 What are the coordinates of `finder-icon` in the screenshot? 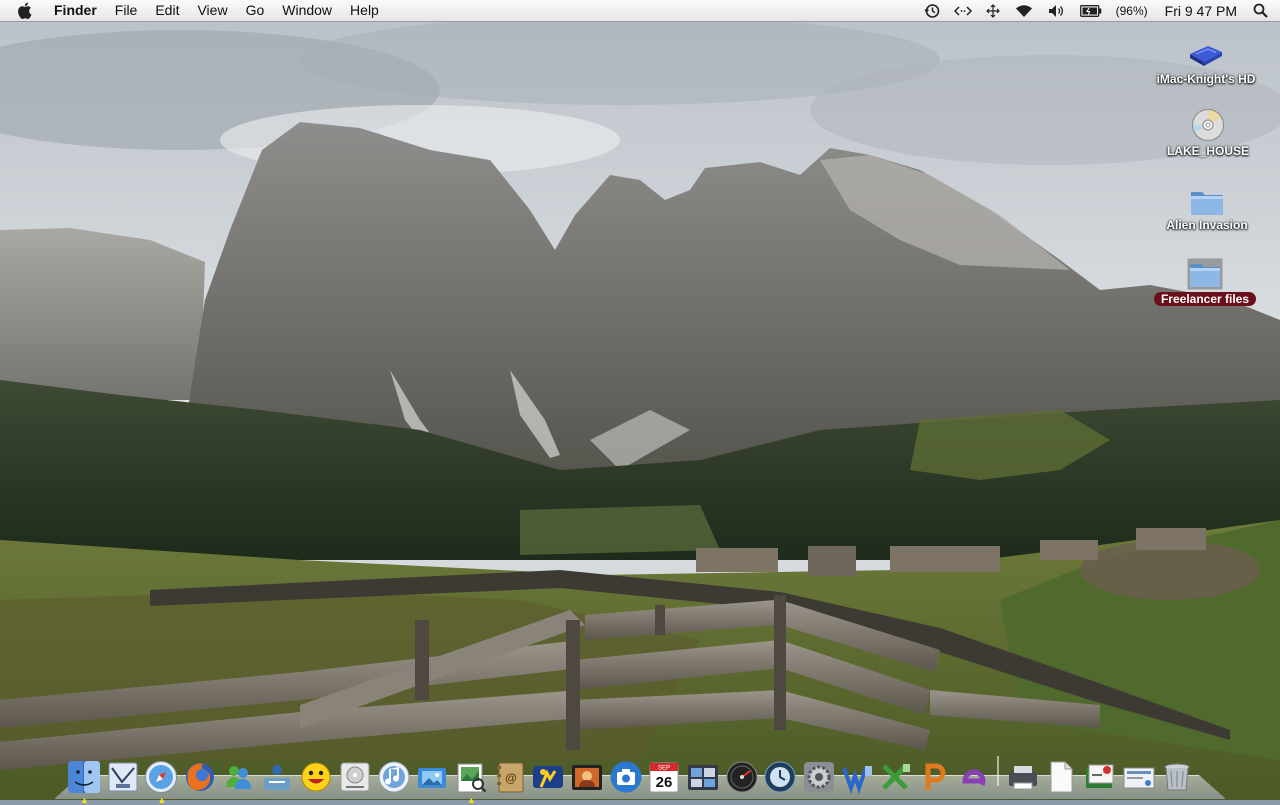 It's located at (84, 777).